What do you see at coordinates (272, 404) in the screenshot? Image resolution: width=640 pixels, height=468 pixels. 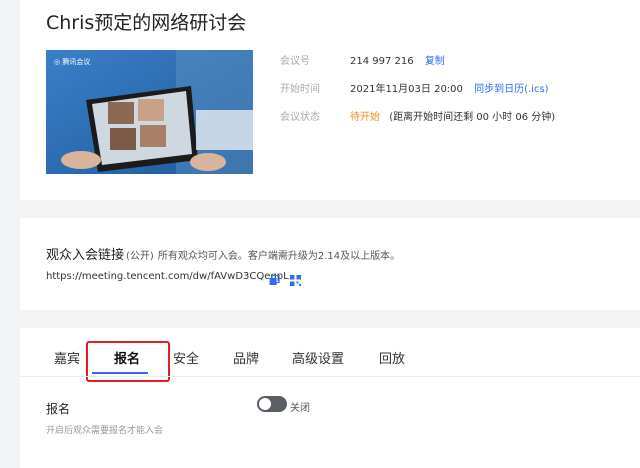 I see `registration-toggle` at bounding box center [272, 404].